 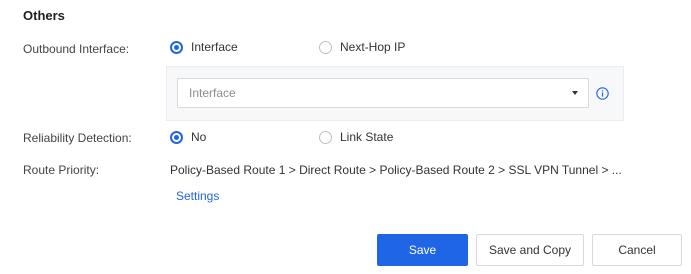 What do you see at coordinates (383, 93) in the screenshot?
I see `interface-select: Interface` at bounding box center [383, 93].